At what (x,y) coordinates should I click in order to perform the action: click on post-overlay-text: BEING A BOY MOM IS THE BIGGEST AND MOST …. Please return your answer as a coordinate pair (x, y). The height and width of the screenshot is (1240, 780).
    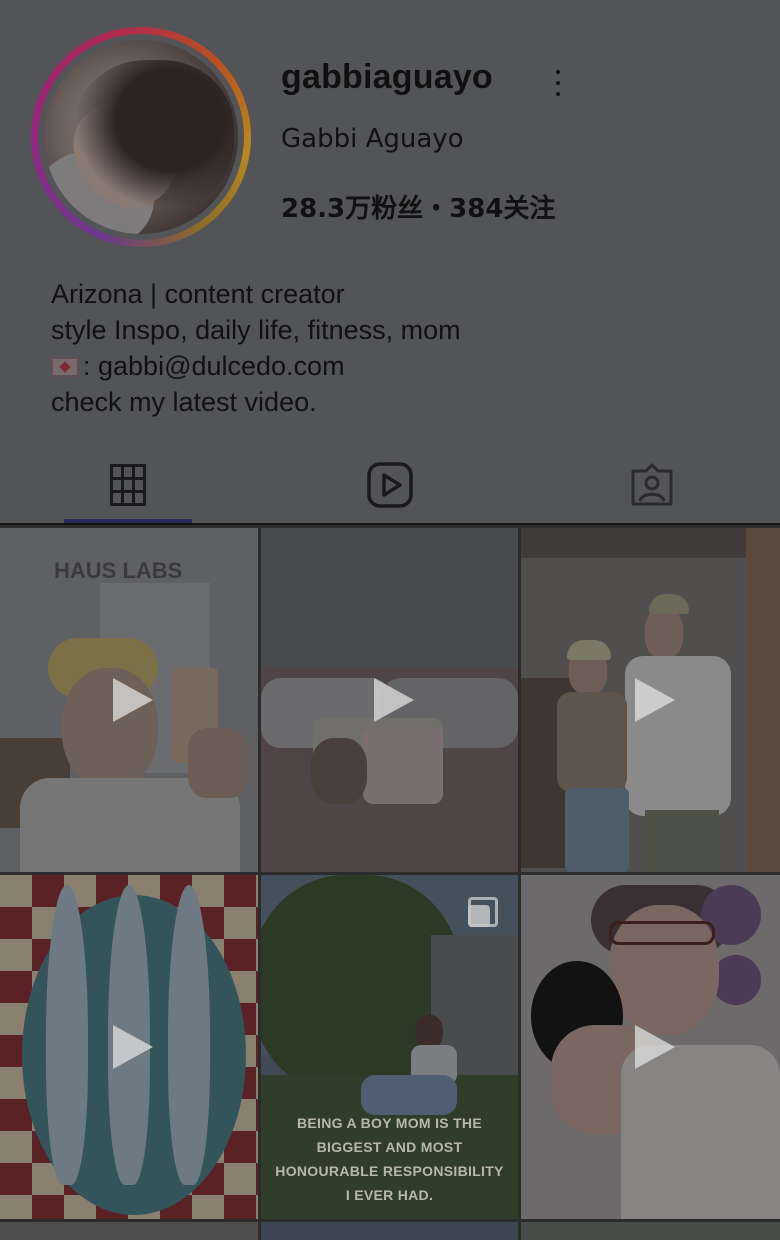
    Looking at the image, I should click on (389, 1159).